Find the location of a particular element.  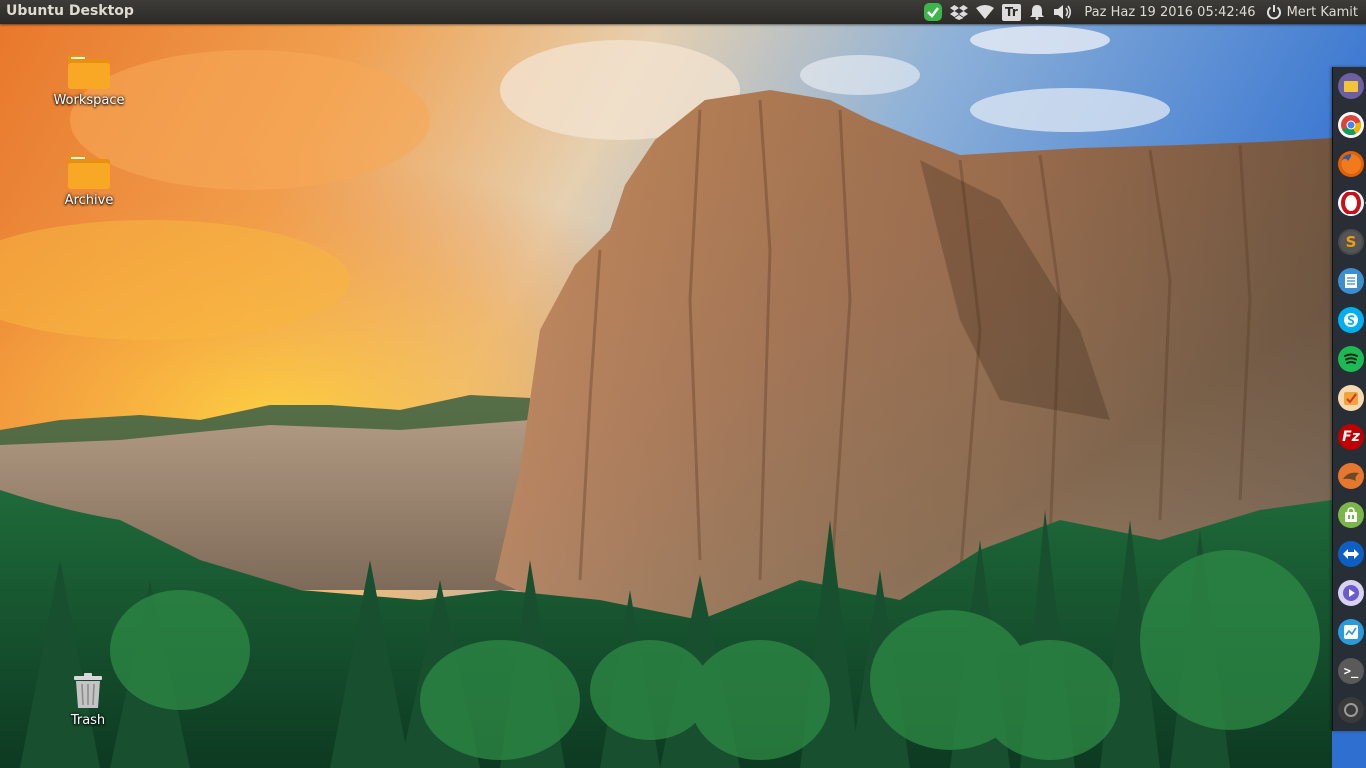

launcher-database-tool is located at coordinates (1351, 476).